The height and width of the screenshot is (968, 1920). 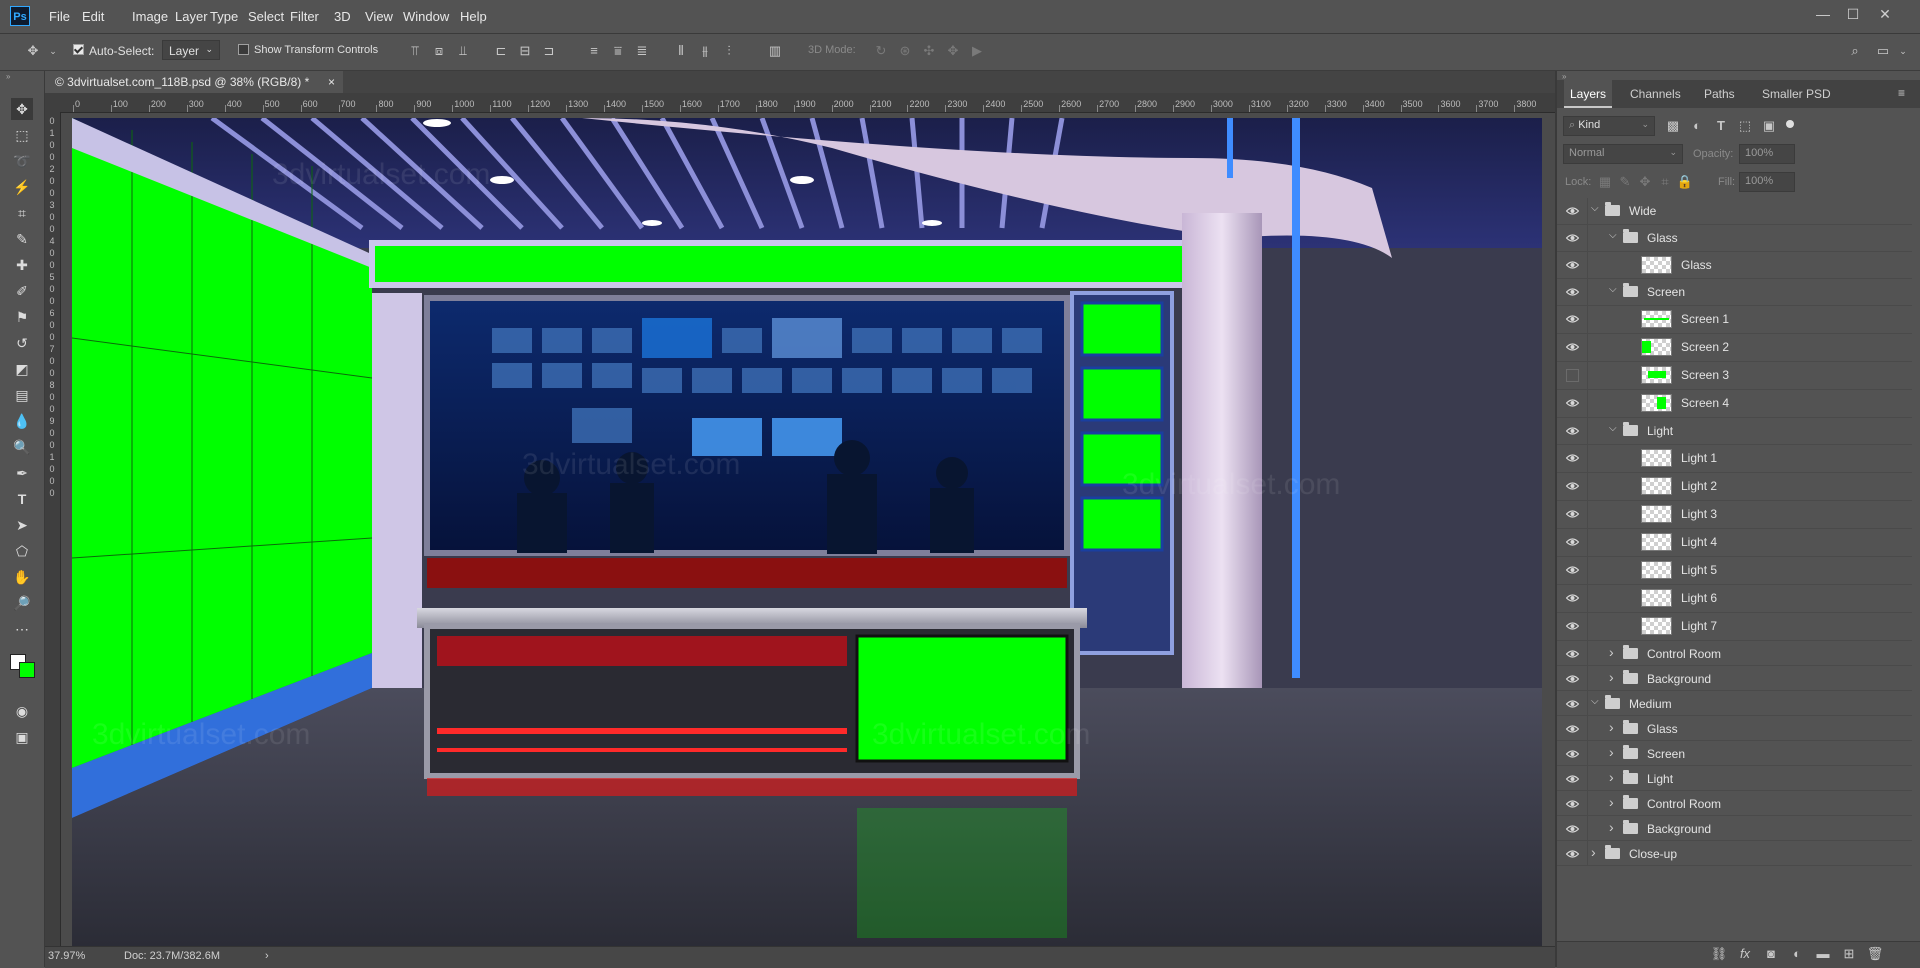 What do you see at coordinates (1901, 93) in the screenshot?
I see `panel-menu-icon: ≡` at bounding box center [1901, 93].